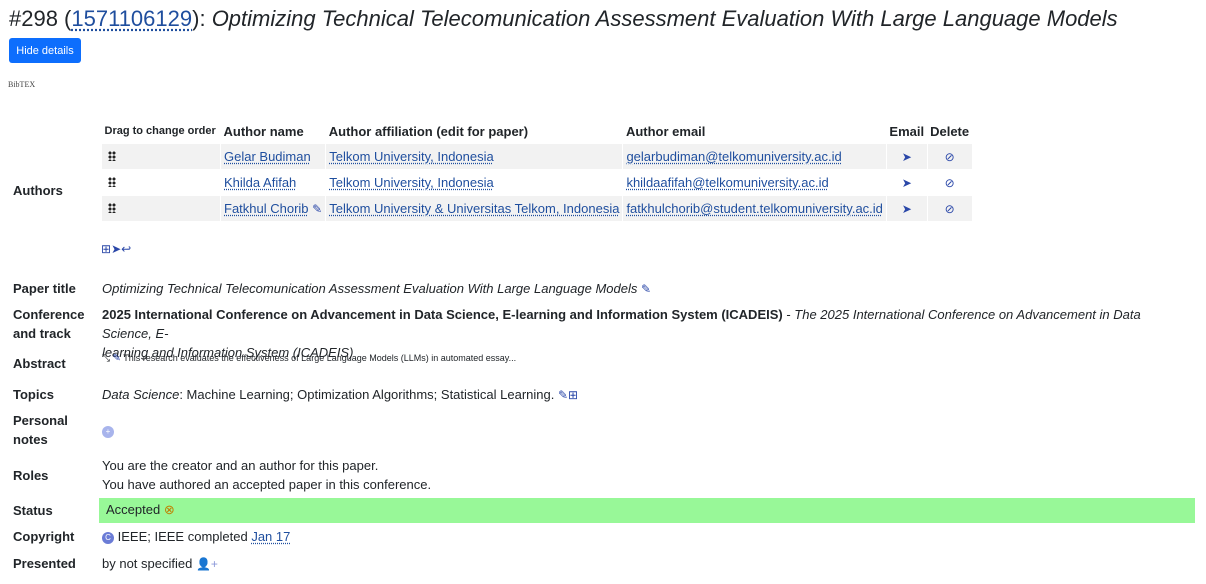 The image size is (1206, 584). Describe the element at coordinates (207, 564) in the screenshot. I see `add-presenter-icon: 👤+` at that location.